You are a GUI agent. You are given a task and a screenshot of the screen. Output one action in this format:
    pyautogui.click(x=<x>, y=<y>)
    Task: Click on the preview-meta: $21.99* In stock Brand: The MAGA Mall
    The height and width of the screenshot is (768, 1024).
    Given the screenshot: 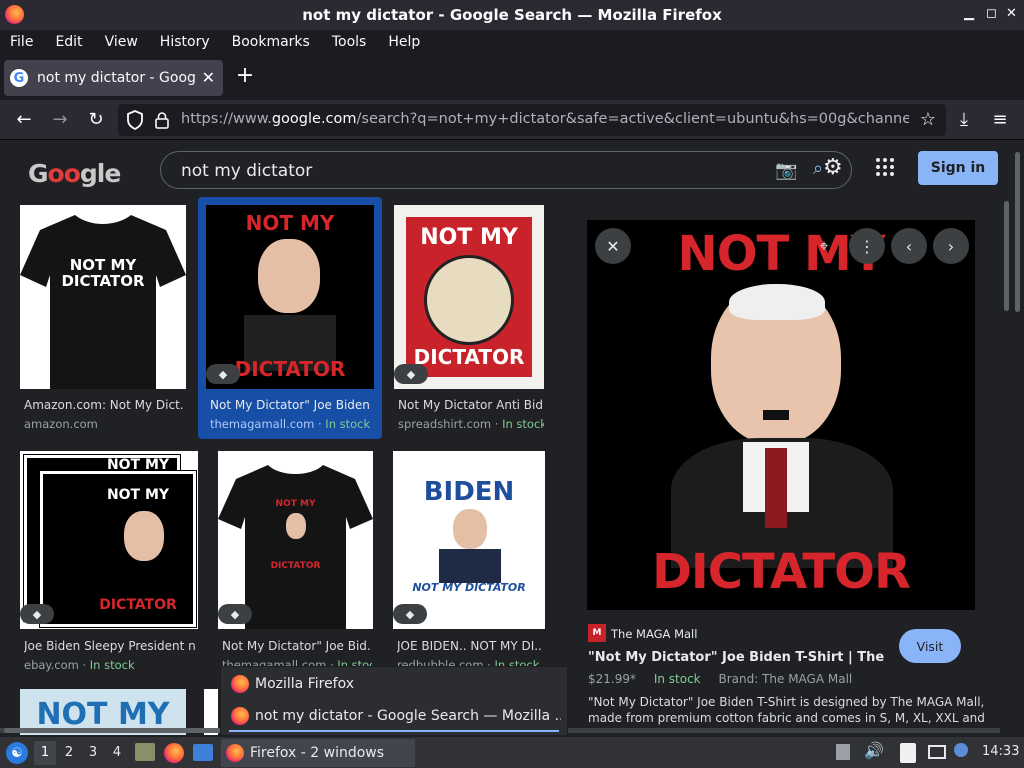 What is the action you would take?
    pyautogui.click(x=720, y=679)
    